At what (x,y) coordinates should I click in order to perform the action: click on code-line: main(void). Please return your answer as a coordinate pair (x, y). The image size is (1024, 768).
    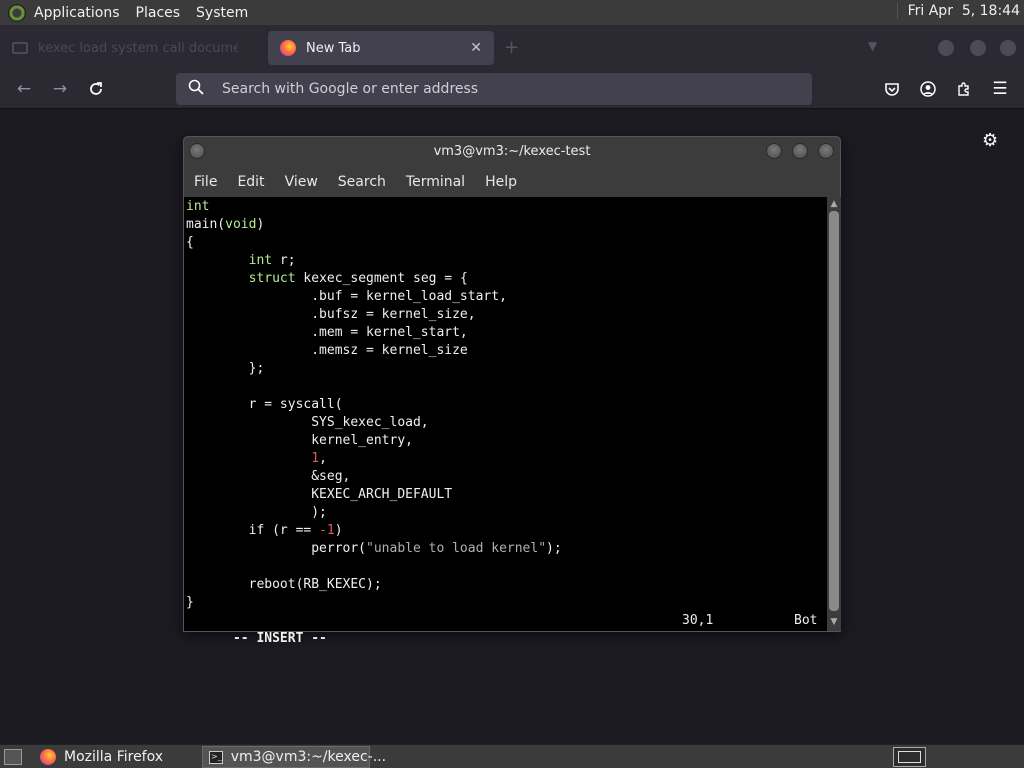
    Looking at the image, I should click on (225, 224).